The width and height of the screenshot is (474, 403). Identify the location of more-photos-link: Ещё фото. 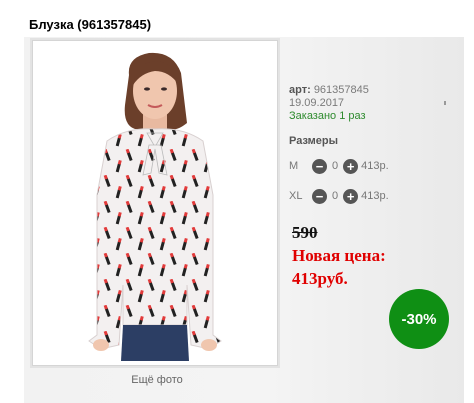
(157, 380).